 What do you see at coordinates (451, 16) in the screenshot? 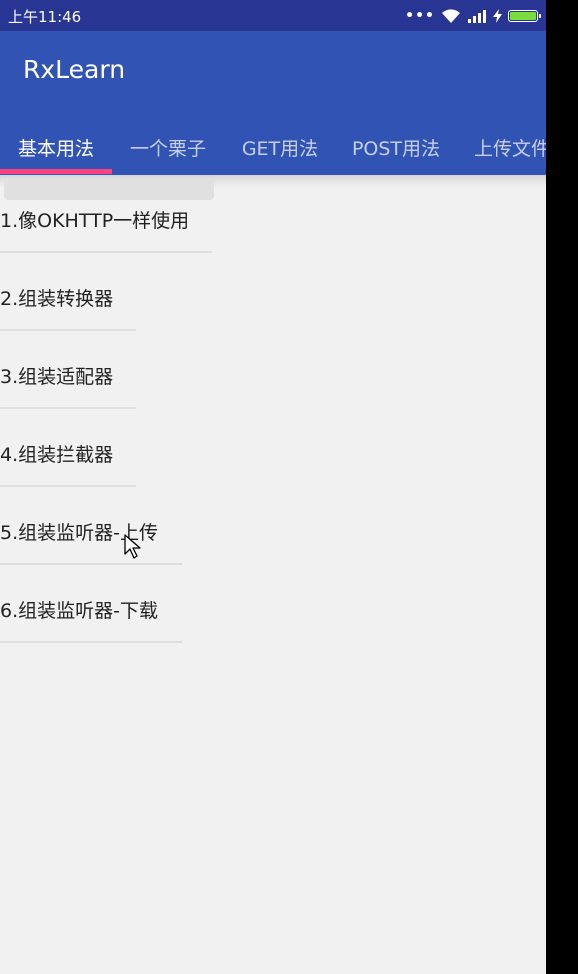
I see `wifi-icon` at bounding box center [451, 16].